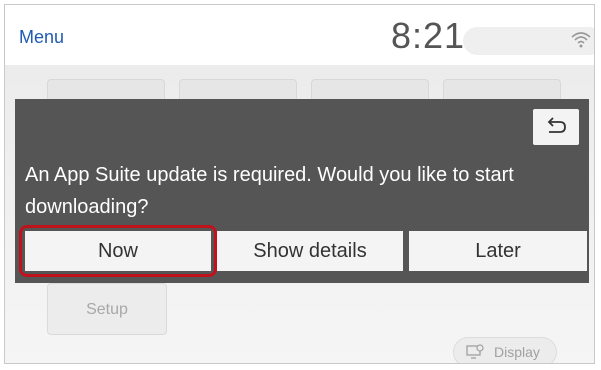 The image size is (601, 370). Describe the element at coordinates (581, 40) in the screenshot. I see `wifi-icon` at that location.